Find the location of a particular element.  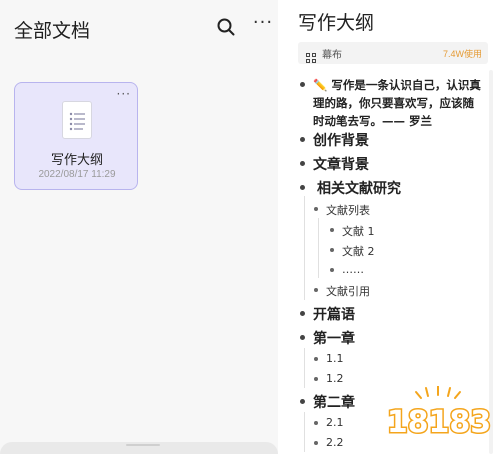

usage-count: 7.4W使用 is located at coordinates (462, 54).